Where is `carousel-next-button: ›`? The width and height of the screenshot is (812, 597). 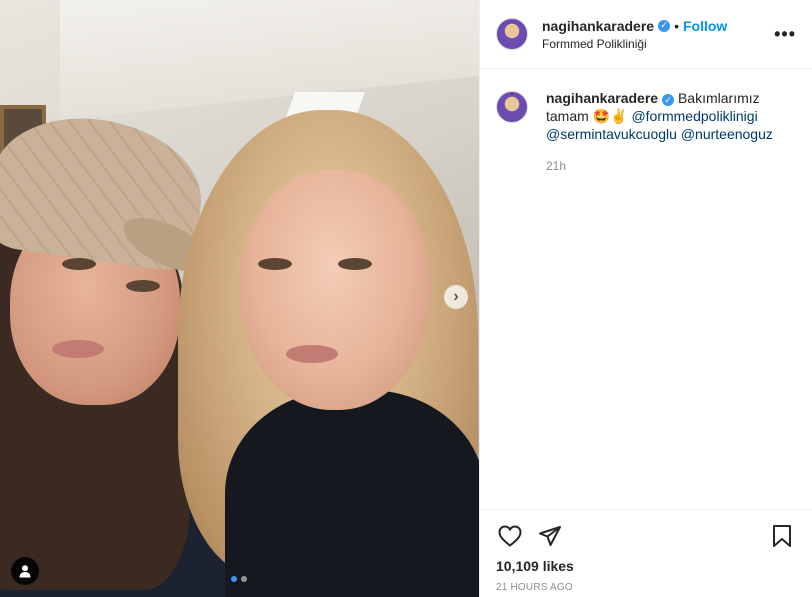 carousel-next-button: › is located at coordinates (456, 297).